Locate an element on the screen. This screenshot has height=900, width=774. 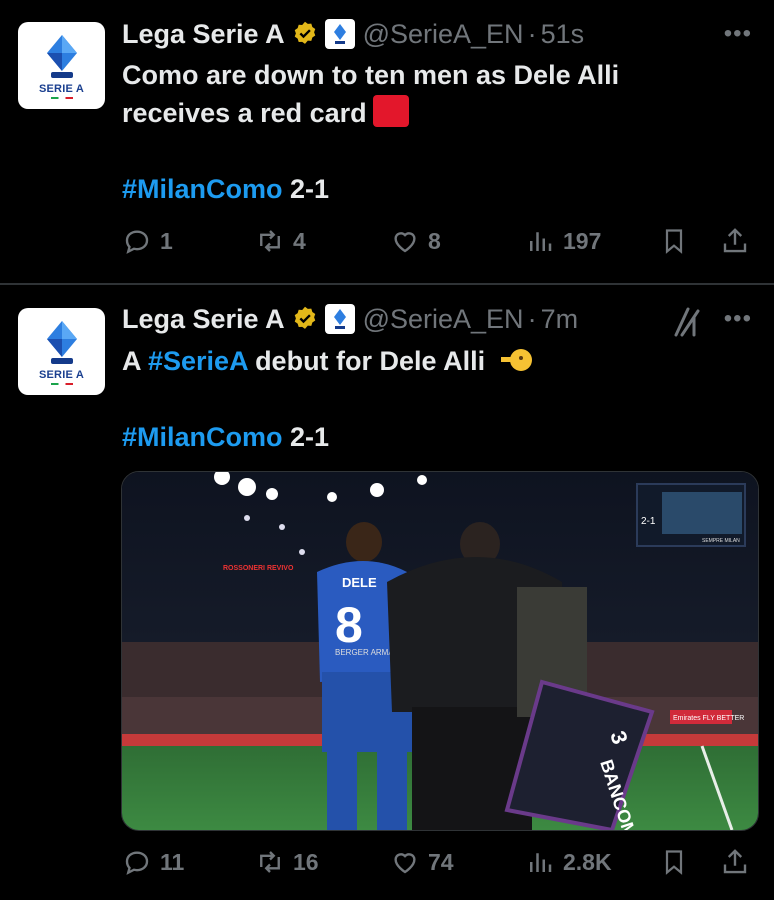
views-button: 197 is located at coordinates (563, 241).